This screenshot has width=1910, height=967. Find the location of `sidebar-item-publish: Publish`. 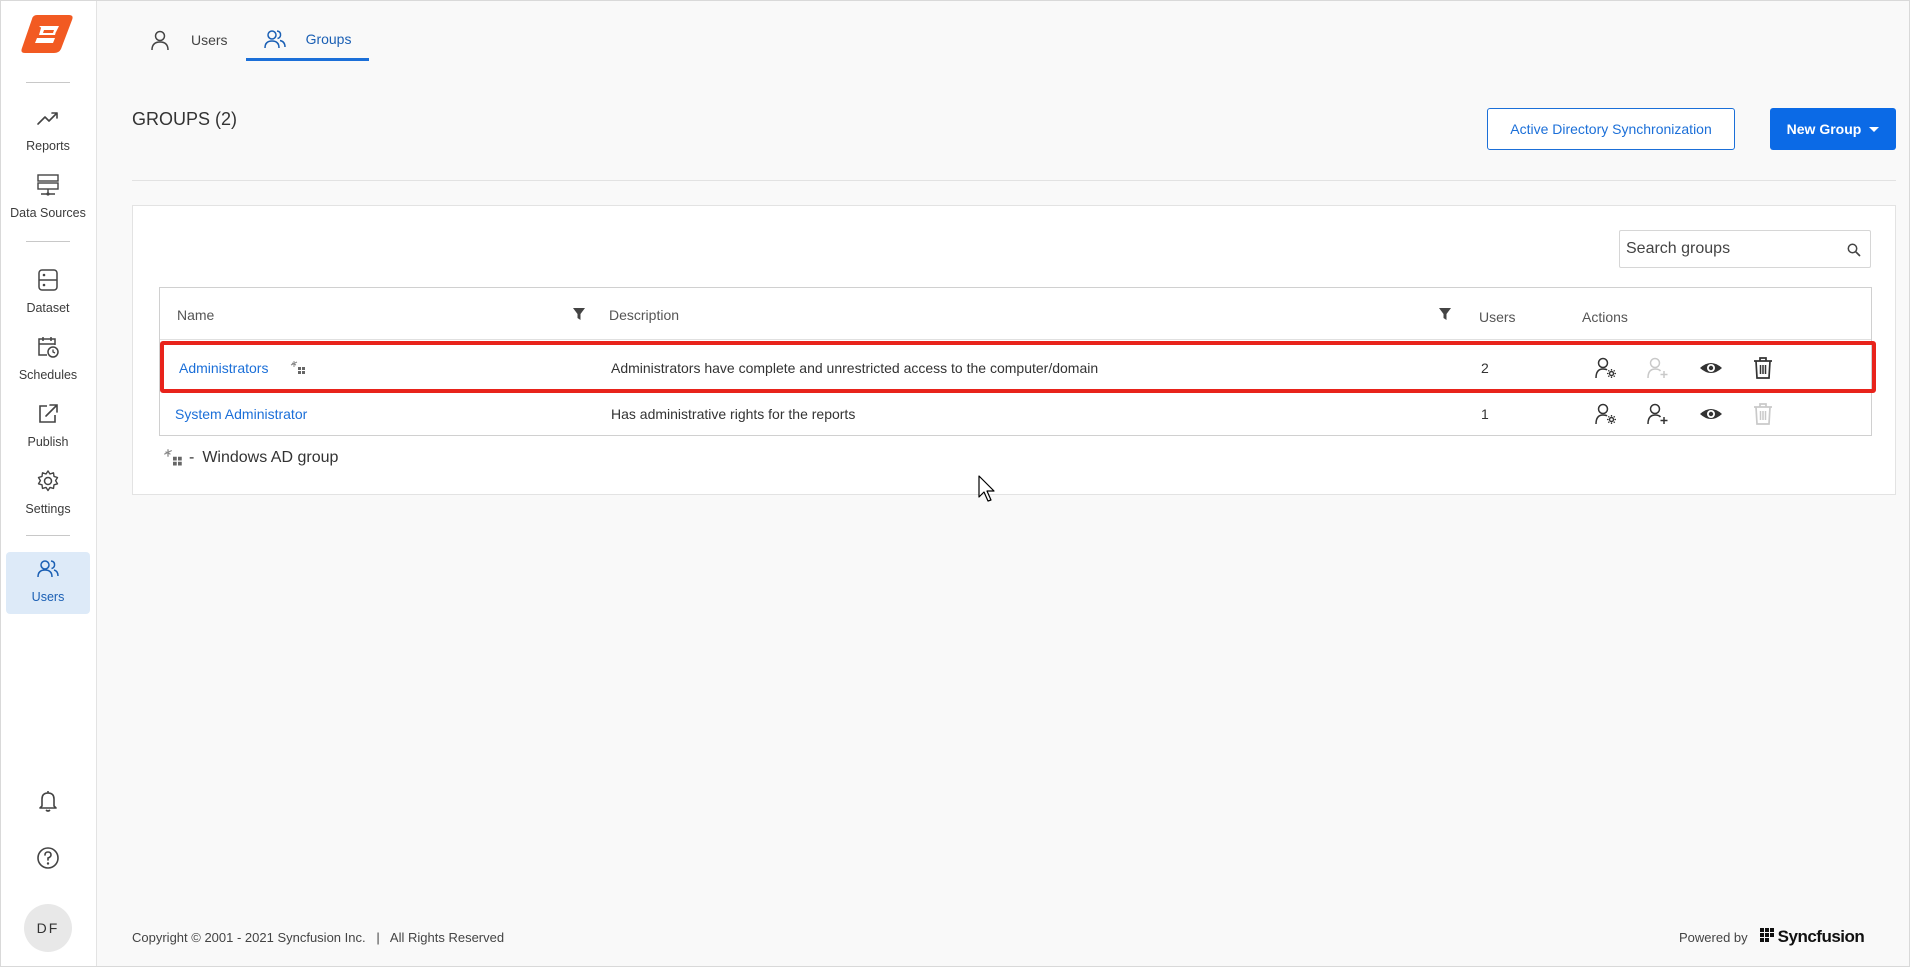

sidebar-item-publish: Publish is located at coordinates (48, 428).